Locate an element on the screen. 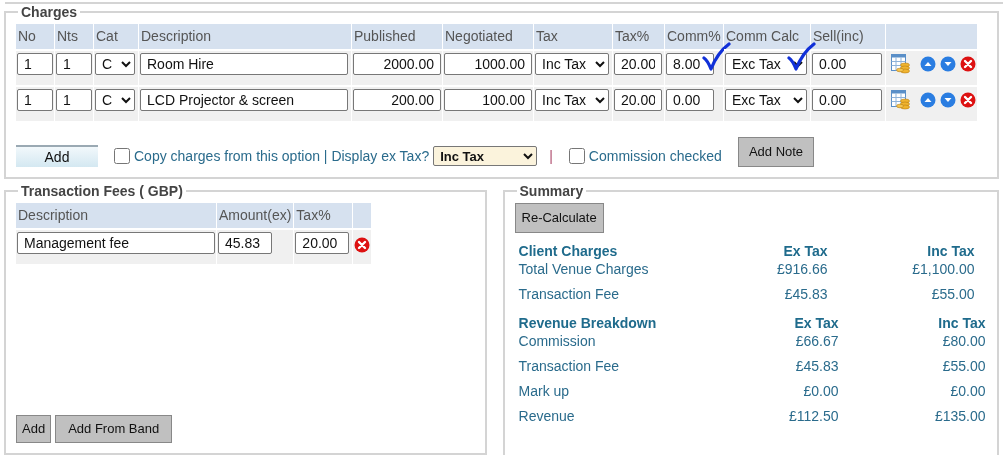 Image resolution: width=1003 pixels, height=455 pixels. column-header: Sell(inc) is located at coordinates (838, 36).